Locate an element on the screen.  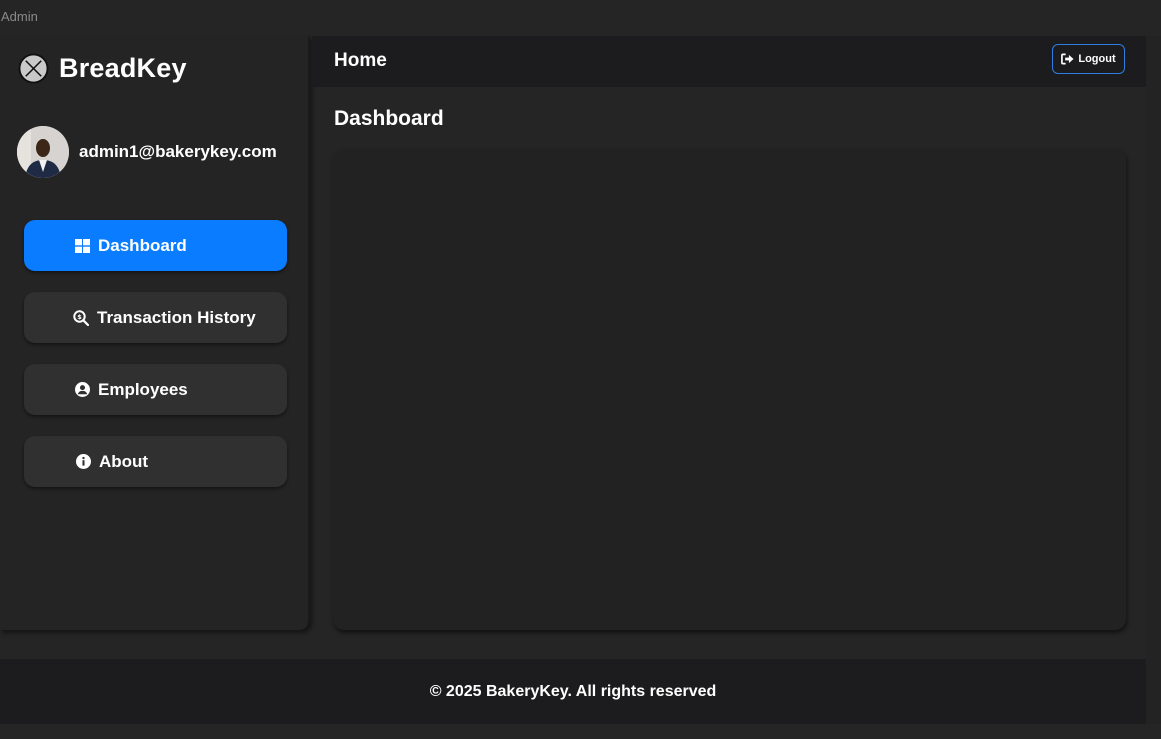
sidebar-item-label: Employees is located at coordinates (143, 389).